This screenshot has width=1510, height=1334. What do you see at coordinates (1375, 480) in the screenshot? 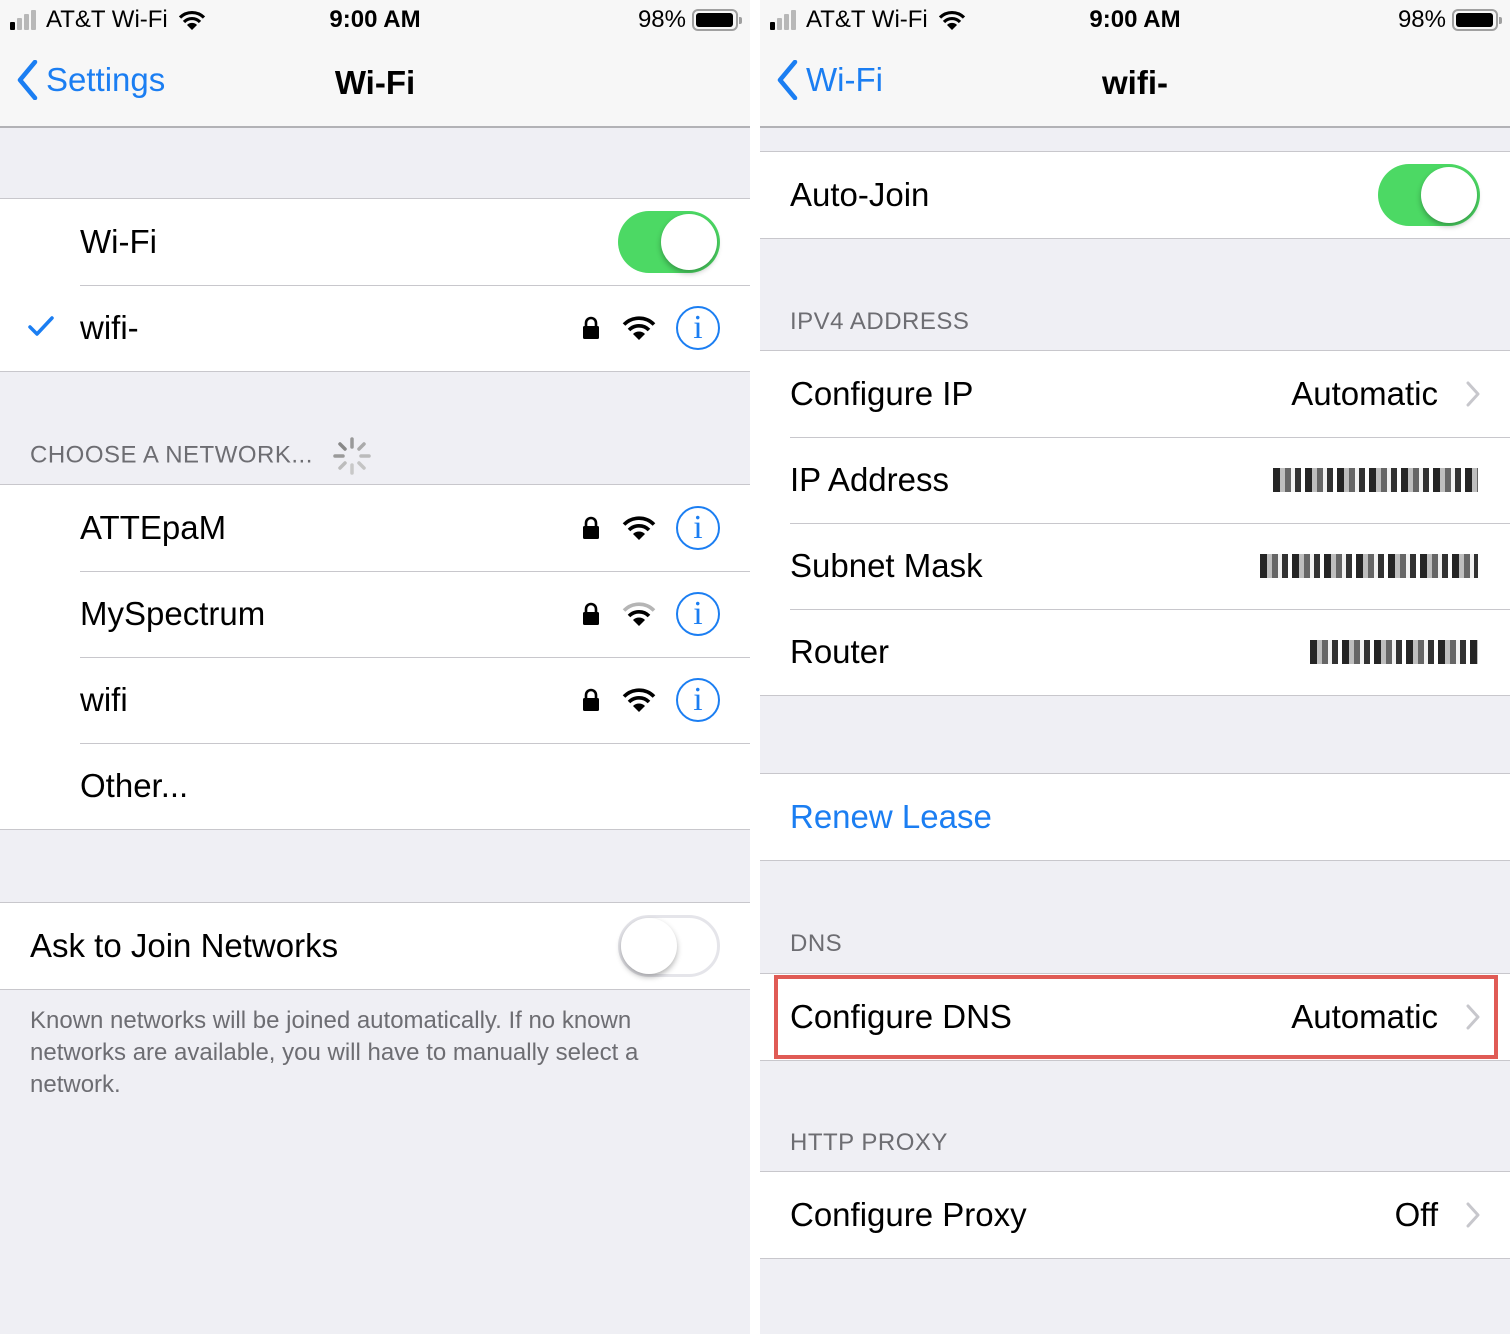
I see `ip-address-obscured` at bounding box center [1375, 480].